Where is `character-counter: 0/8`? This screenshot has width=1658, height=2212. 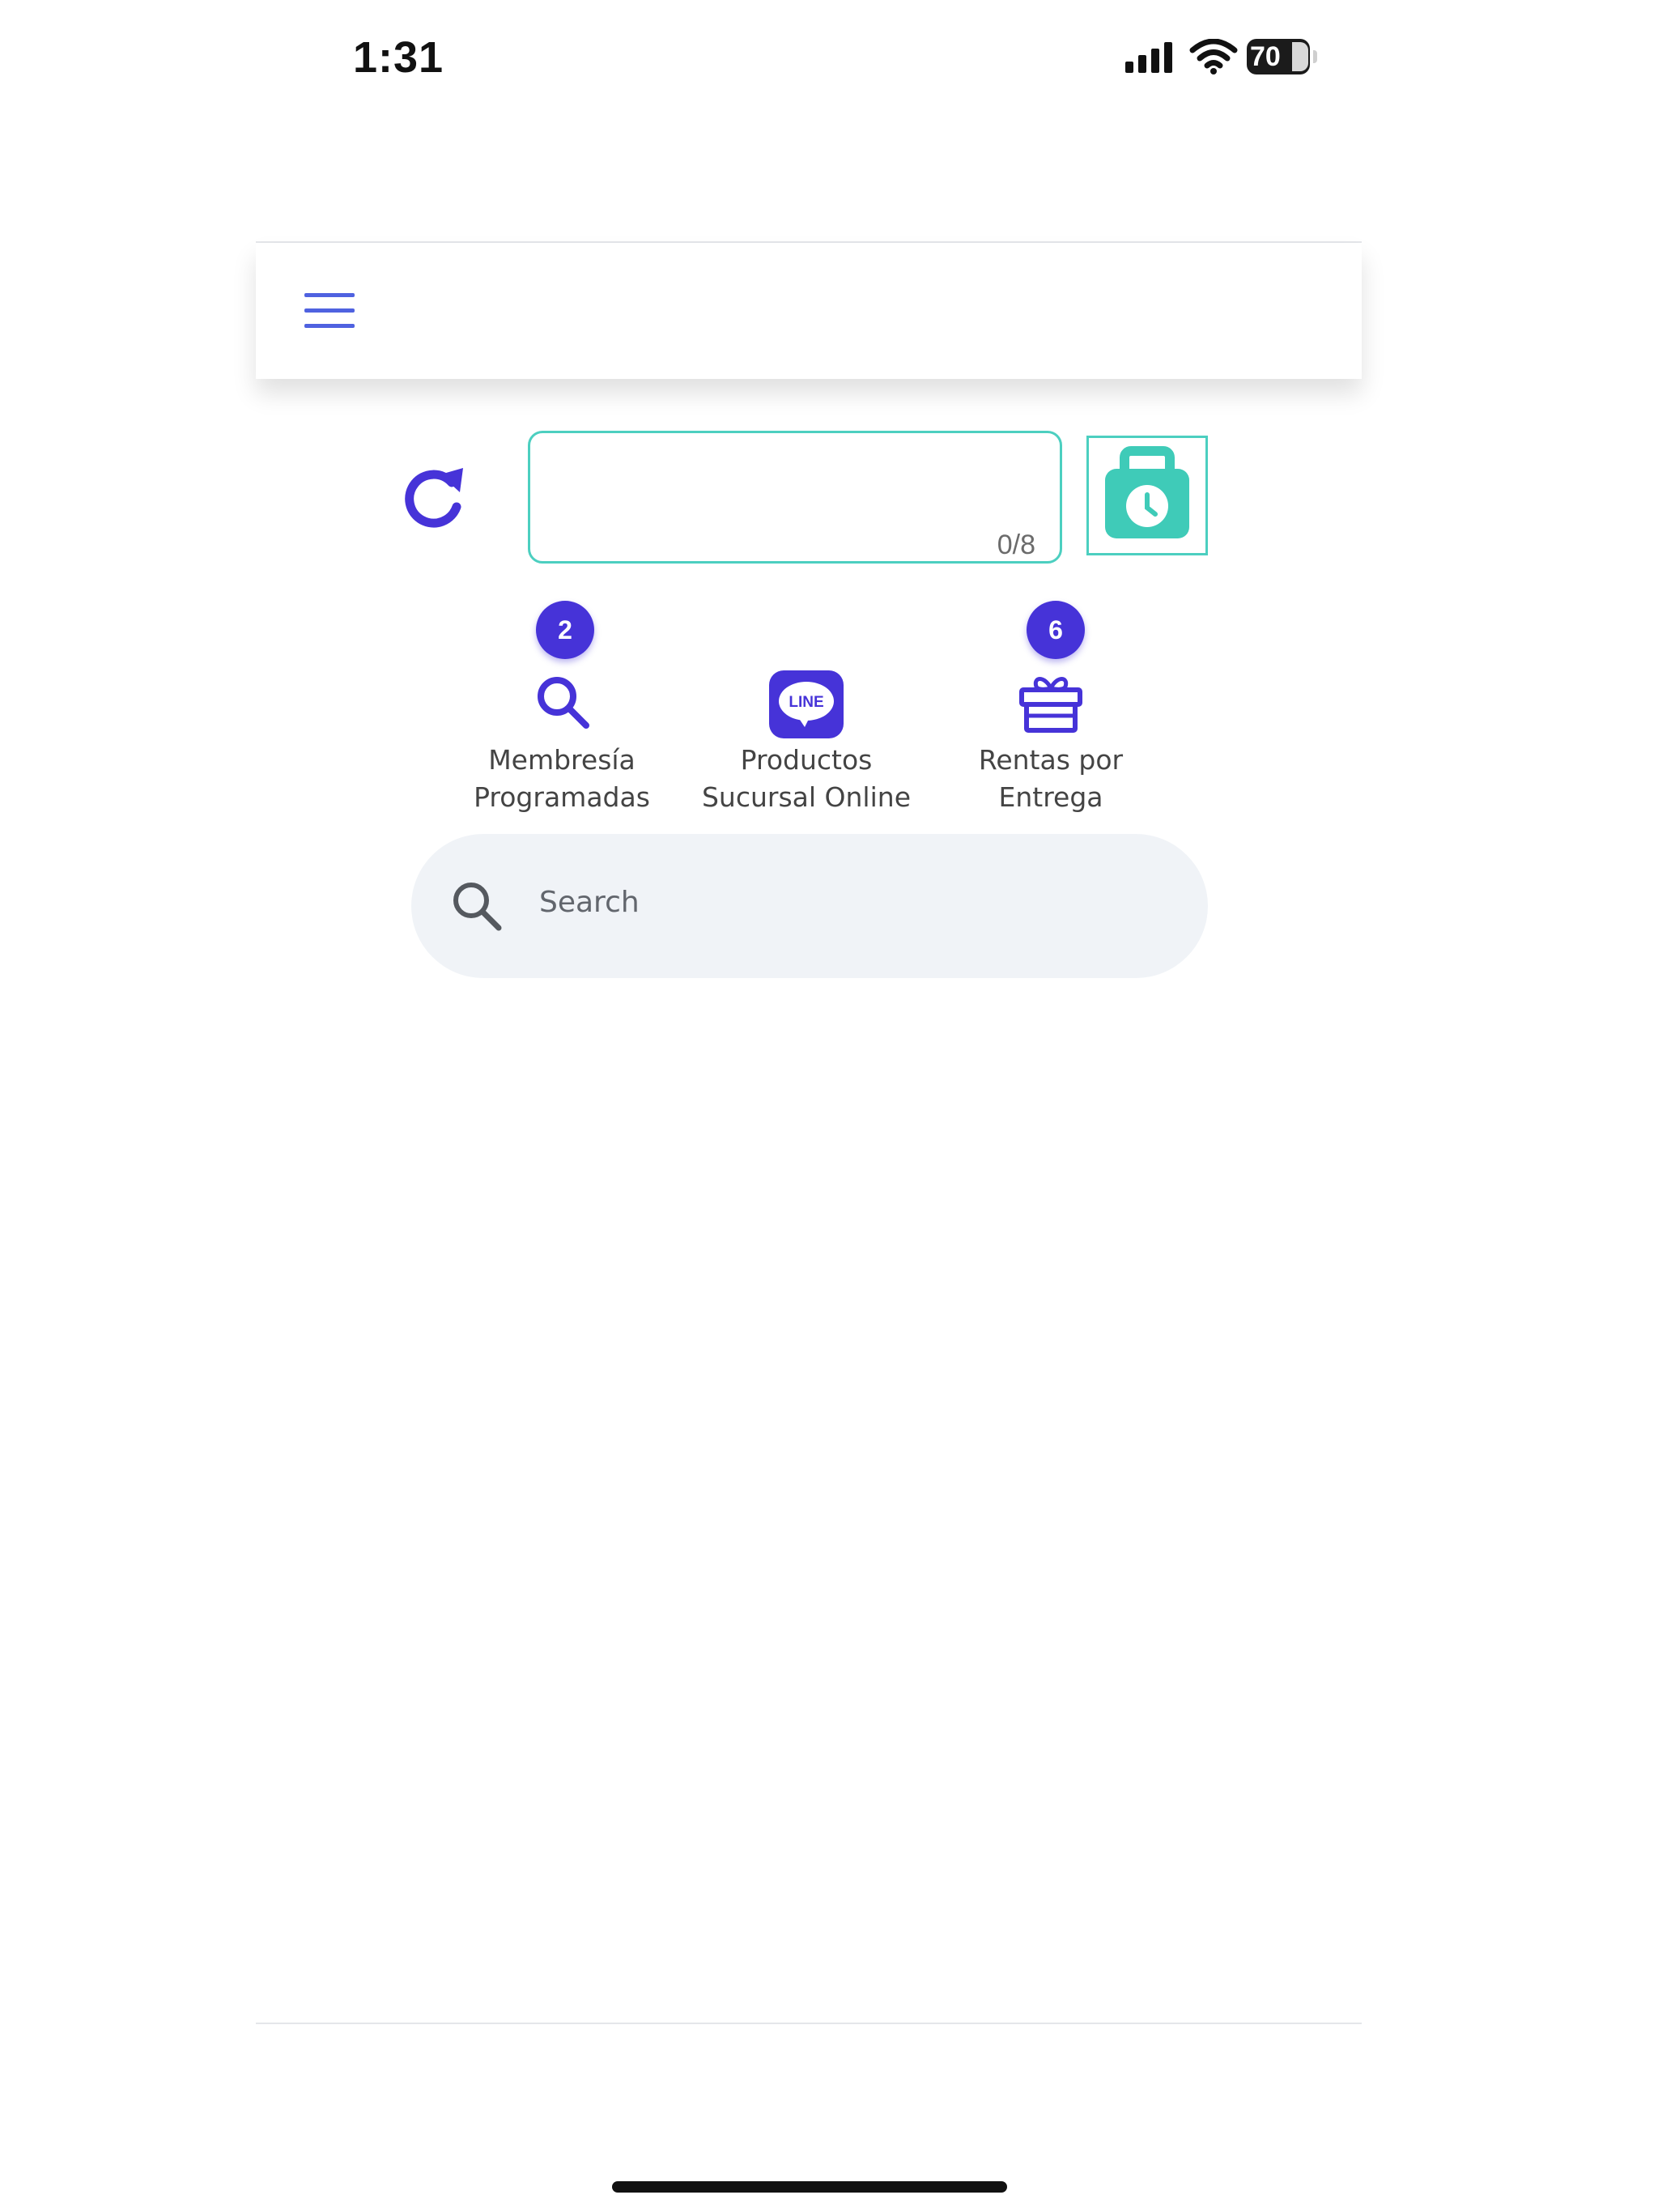
character-counter: 0/8 is located at coordinates (1016, 545).